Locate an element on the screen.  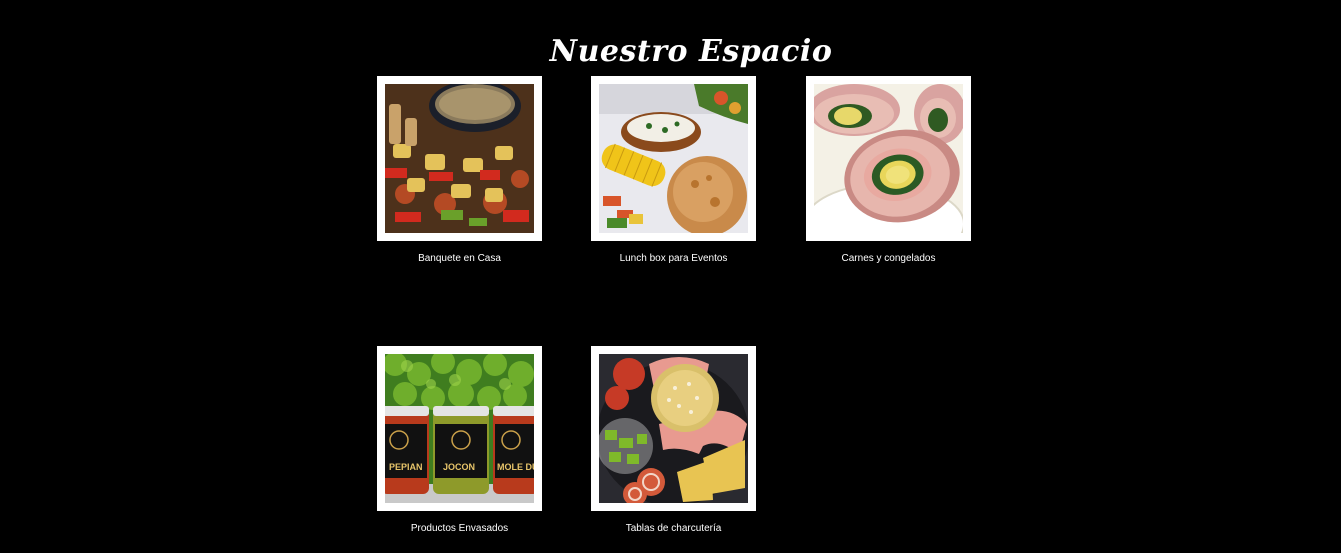
jarred-sauces-photo: PEPIAN JOCON MOLE DU is located at coordinates (459, 428).